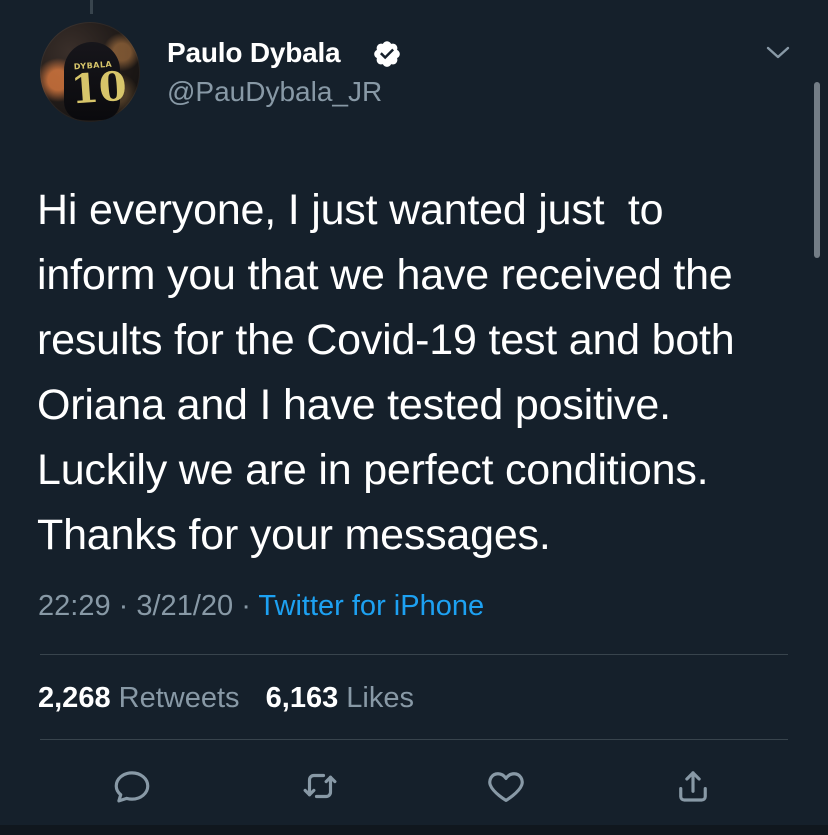 This screenshot has height=835, width=828. I want to click on likes-count: 6,163, so click(302, 698).